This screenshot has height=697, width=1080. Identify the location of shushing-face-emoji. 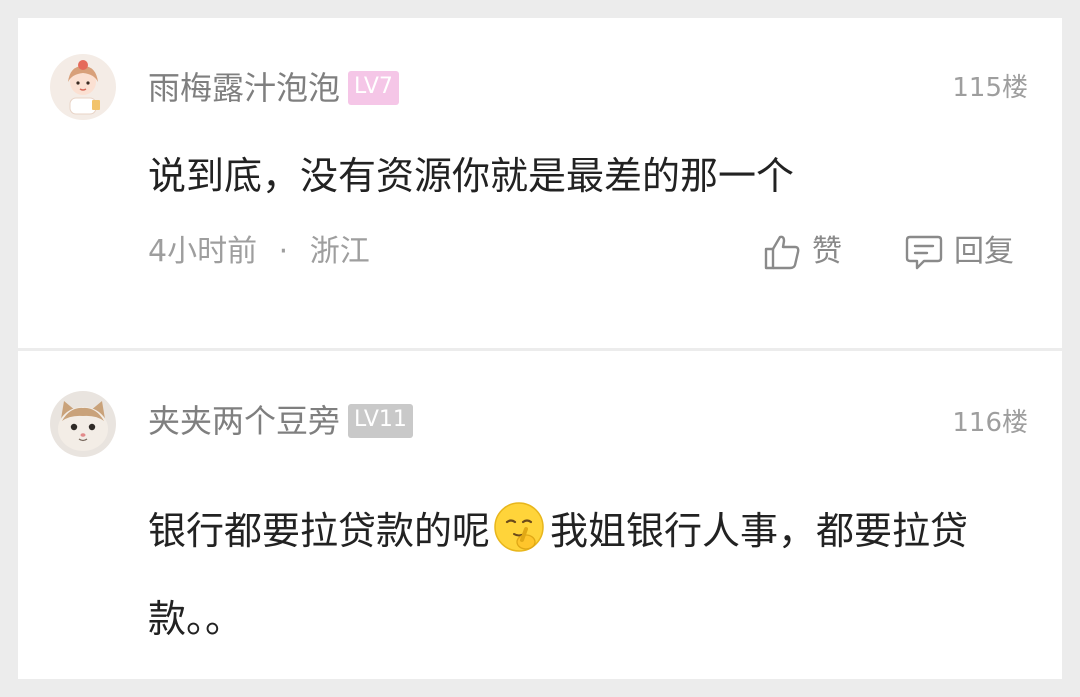
(519, 524).